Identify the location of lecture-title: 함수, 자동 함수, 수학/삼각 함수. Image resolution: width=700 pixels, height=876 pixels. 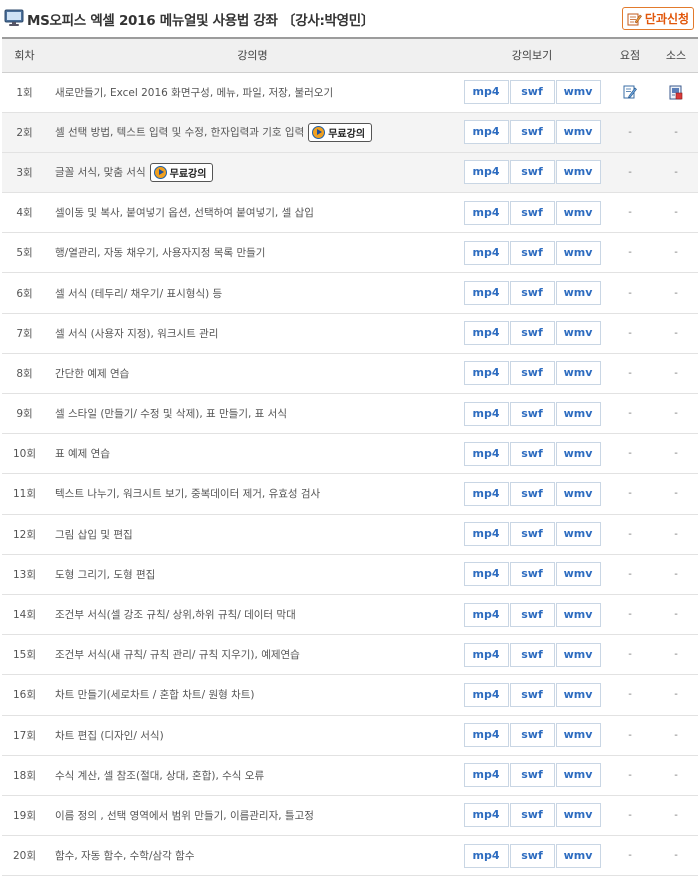
(125, 856).